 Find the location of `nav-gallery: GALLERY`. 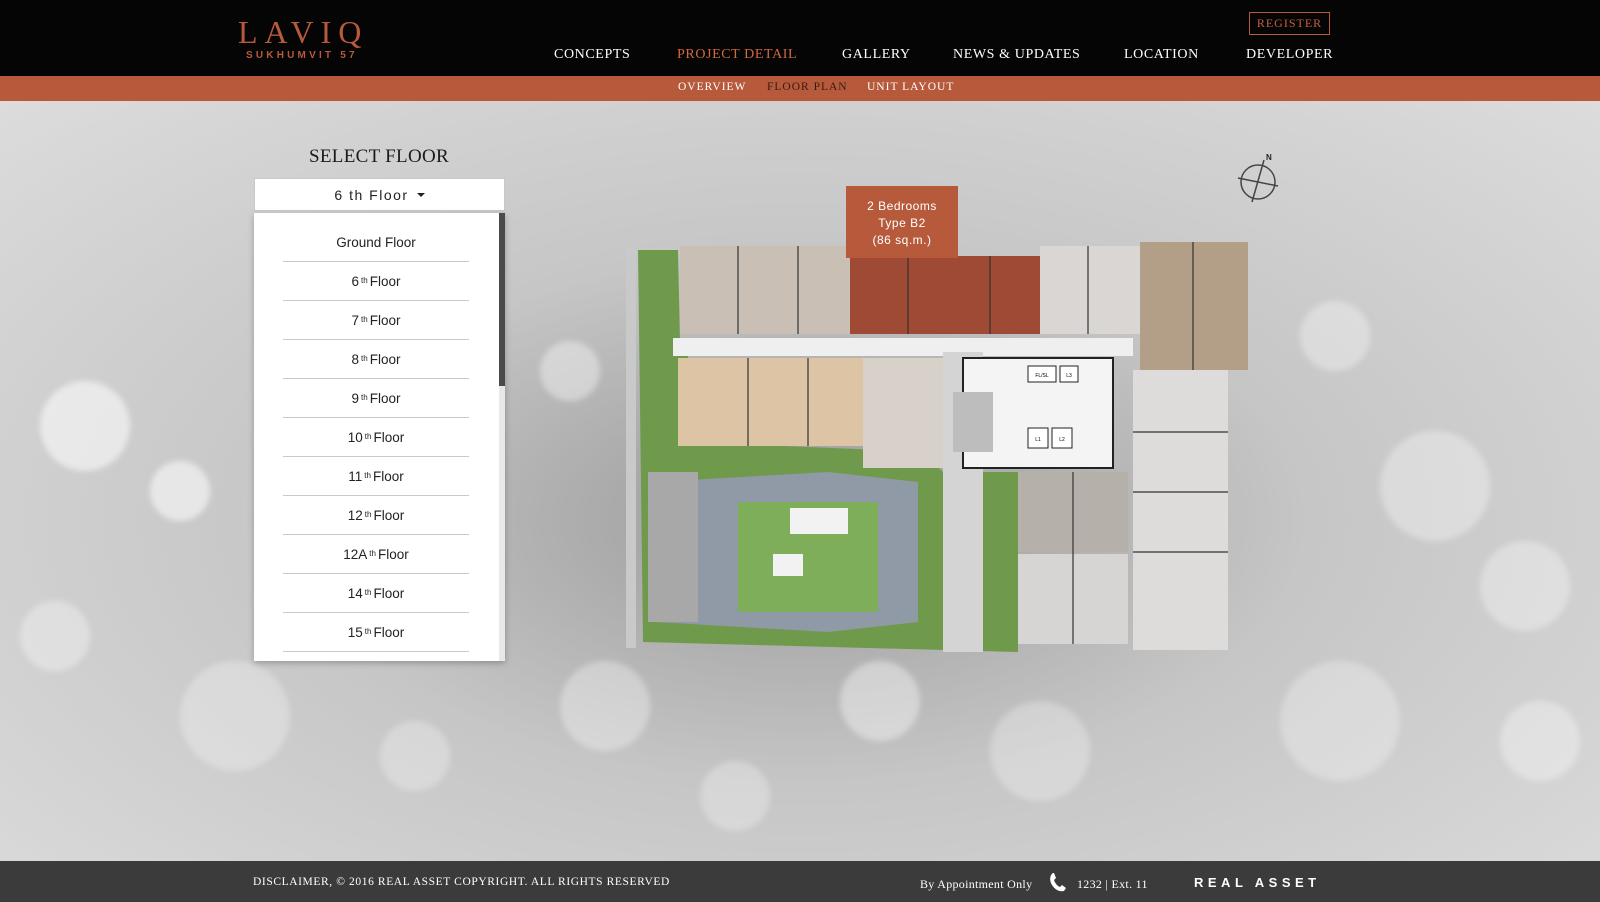

nav-gallery: GALLERY is located at coordinates (876, 55).